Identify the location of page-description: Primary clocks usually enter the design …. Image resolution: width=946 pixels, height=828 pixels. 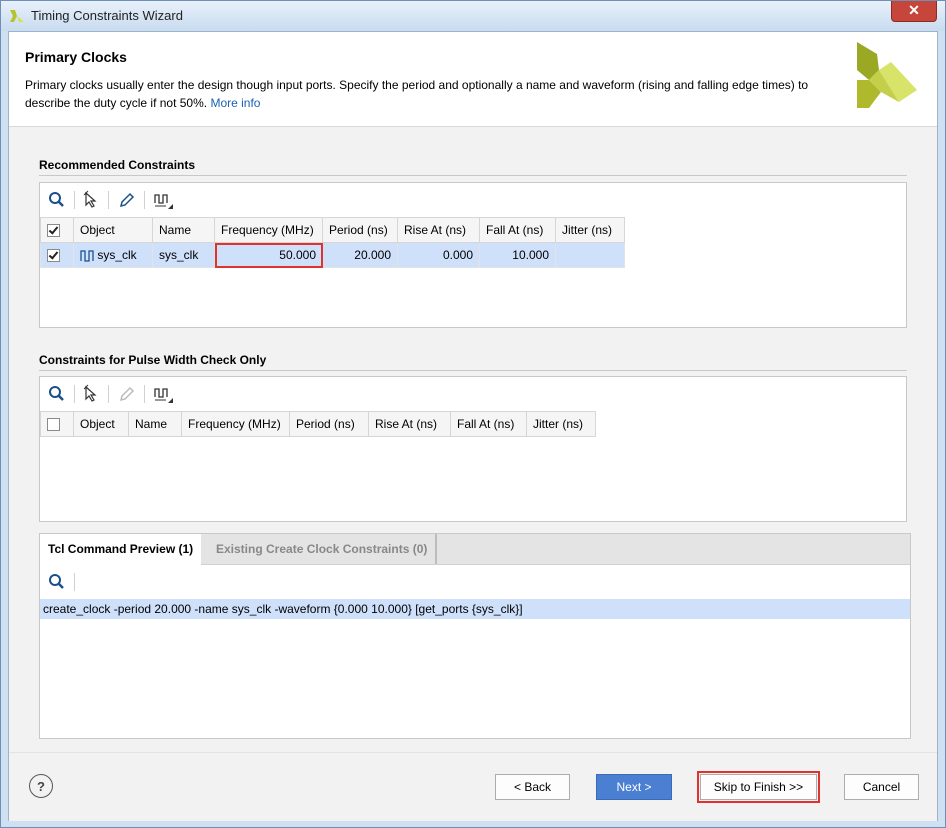
(435, 94).